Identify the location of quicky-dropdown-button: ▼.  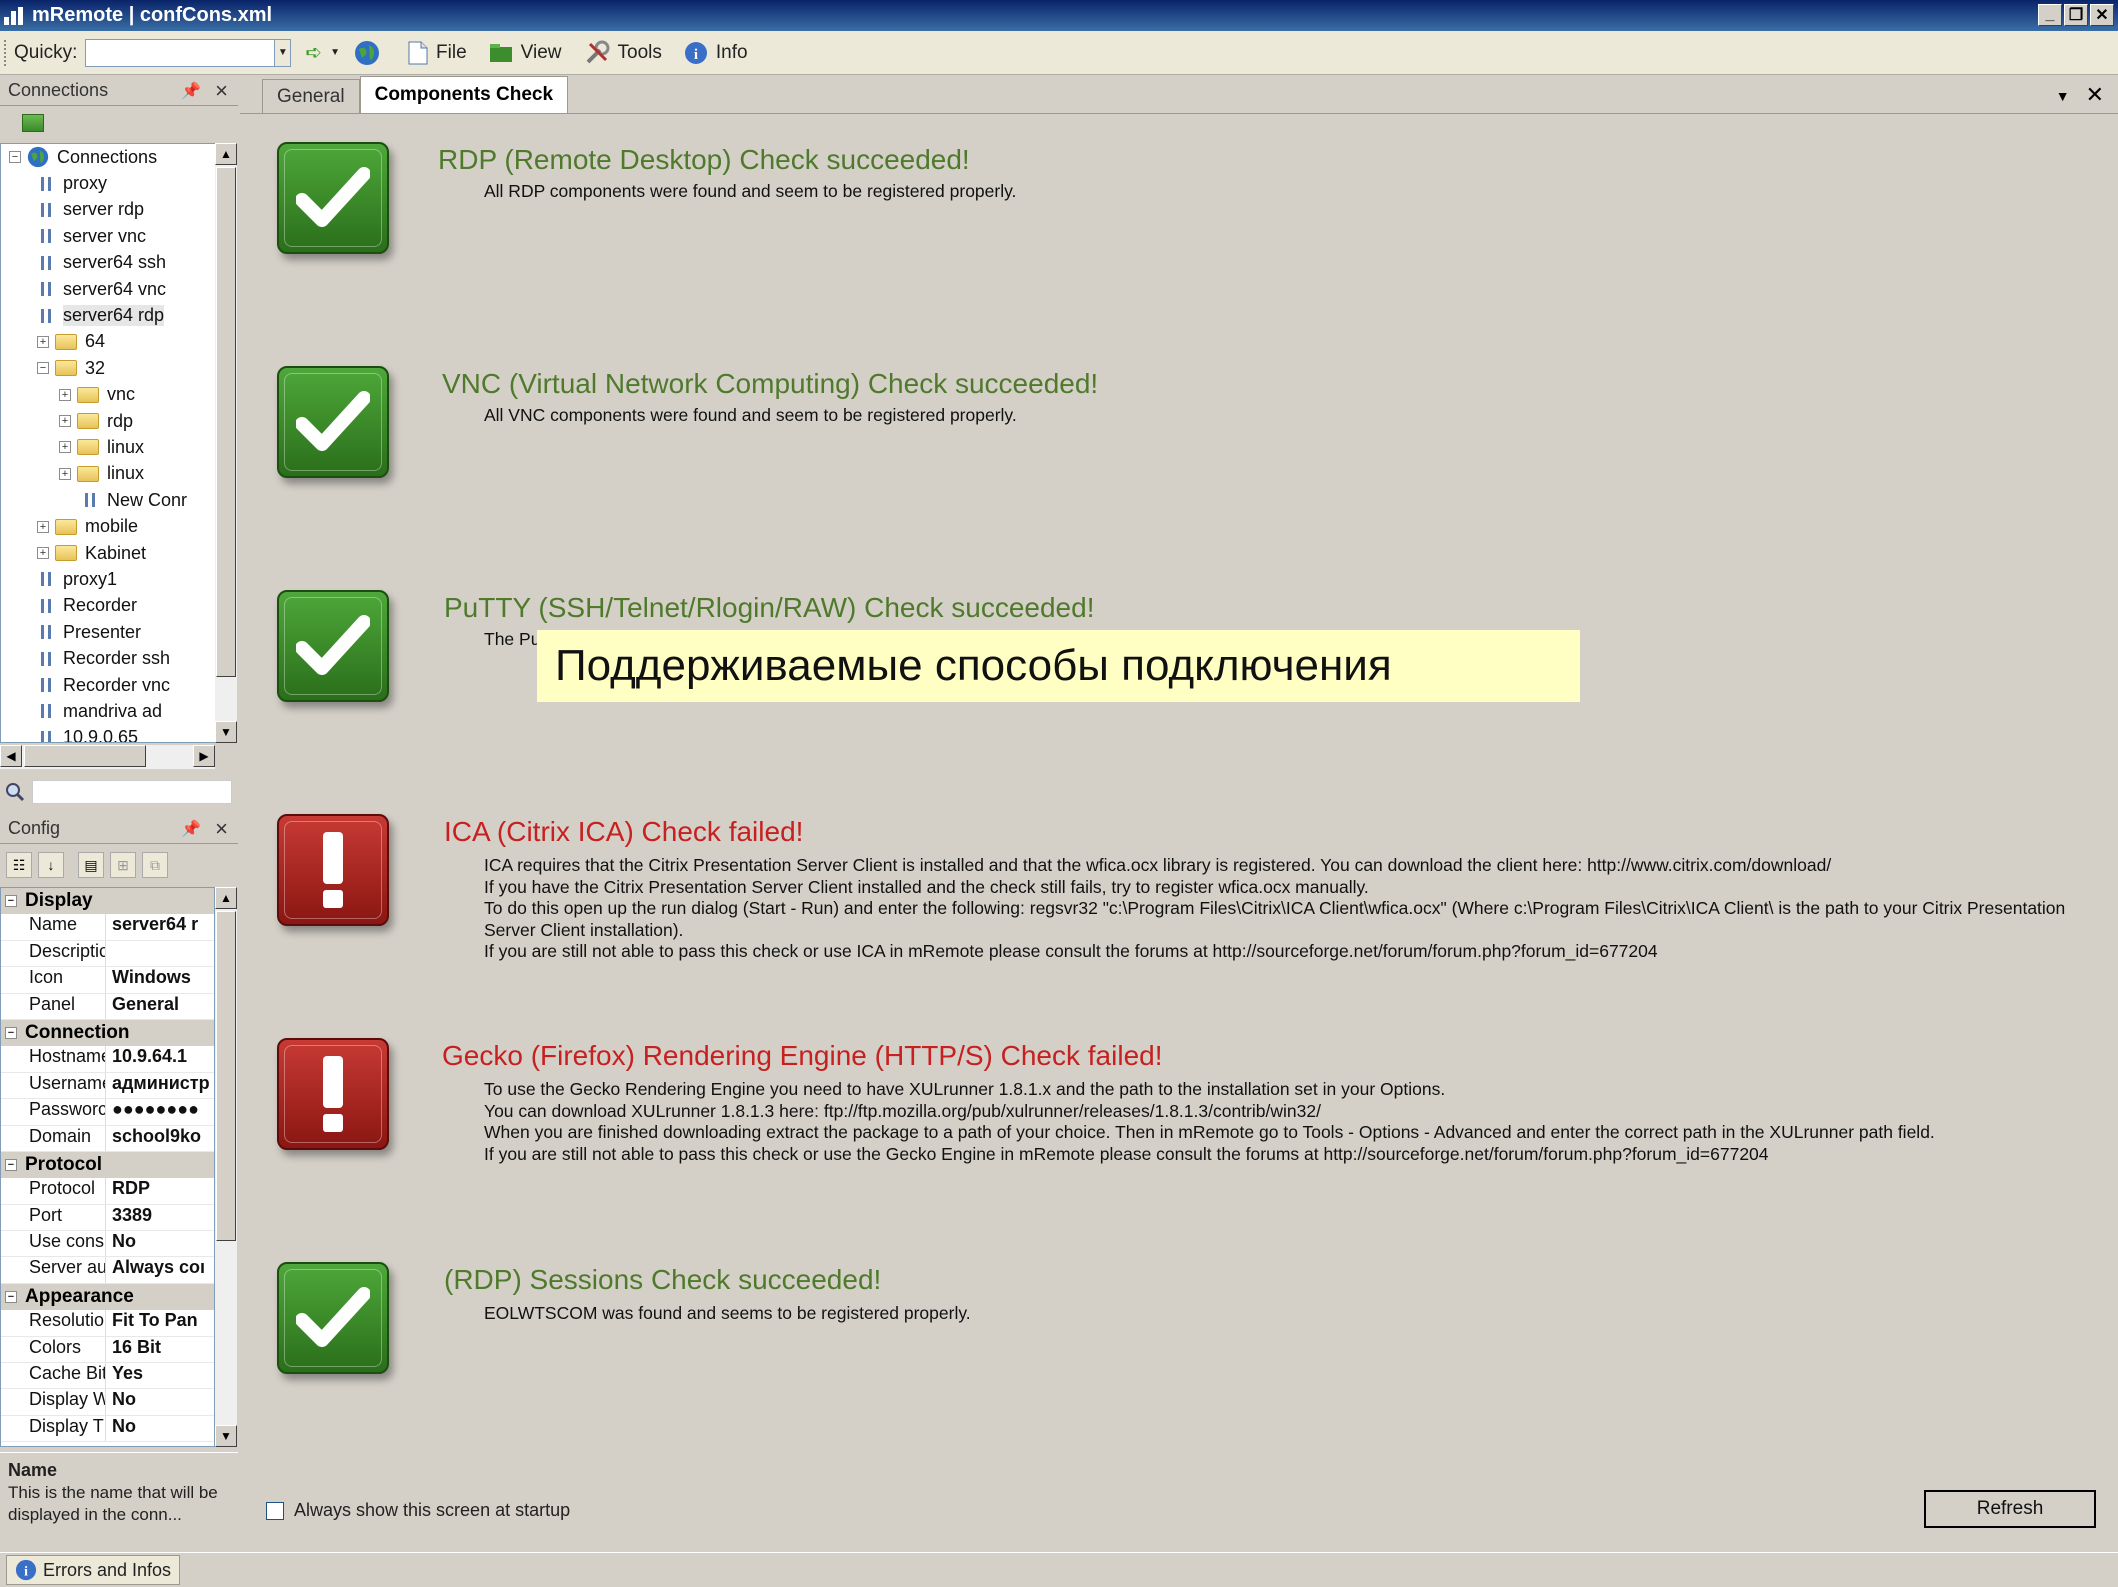
(283, 52).